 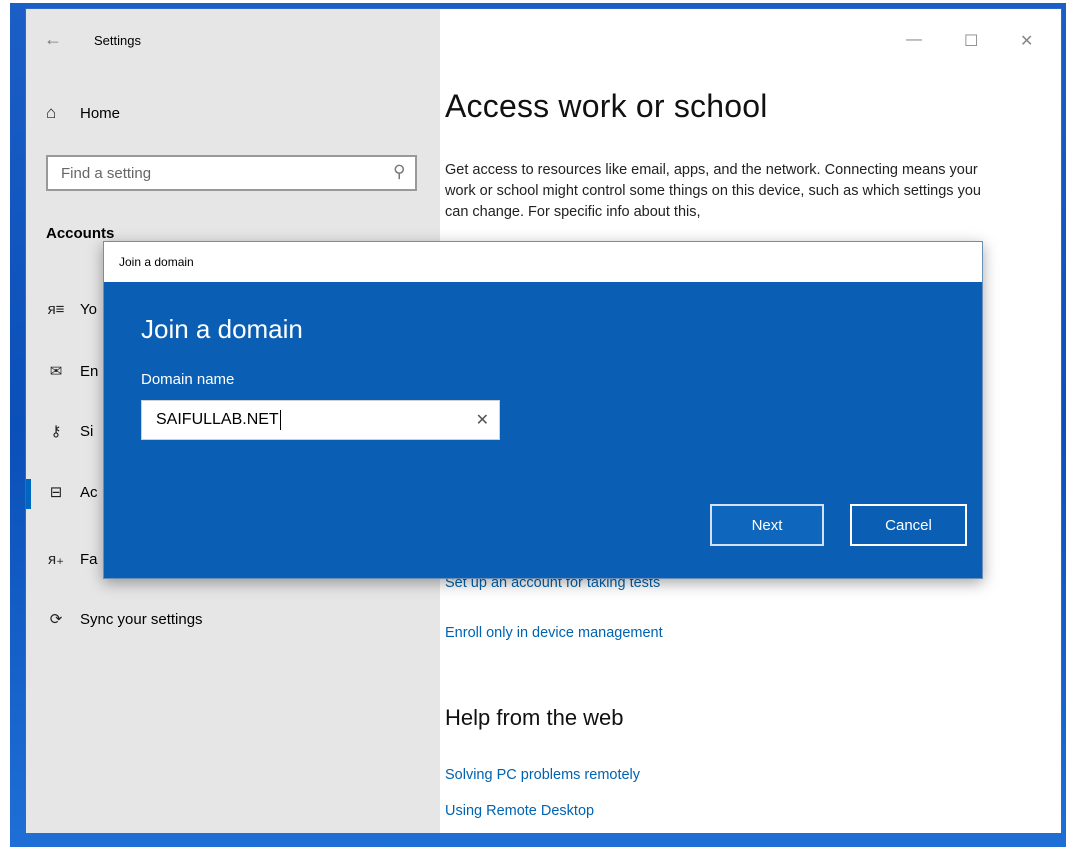 What do you see at coordinates (72, 371) in the screenshot?
I see `sidebar-item-email: ✉ En` at bounding box center [72, 371].